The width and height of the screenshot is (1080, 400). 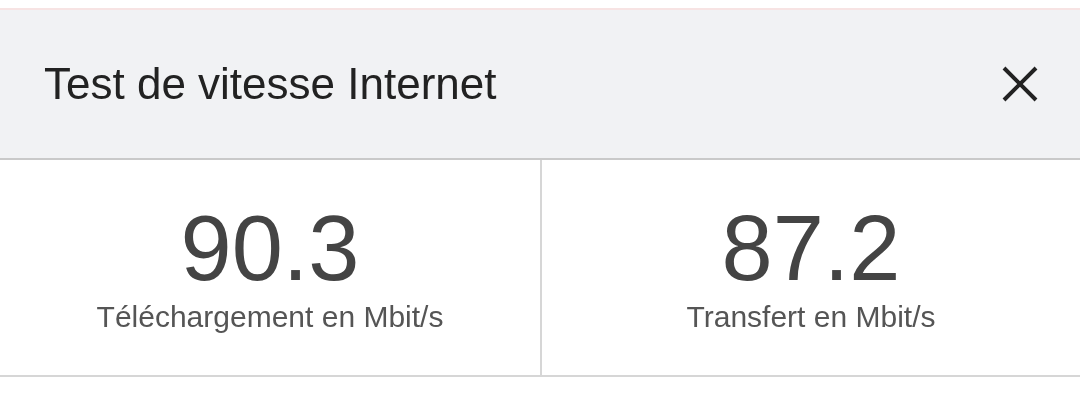 What do you see at coordinates (1020, 84) in the screenshot?
I see `close-icon` at bounding box center [1020, 84].